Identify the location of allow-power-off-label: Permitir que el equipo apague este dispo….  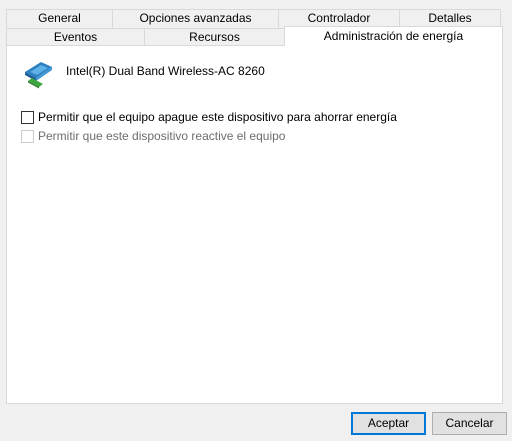
(217, 117).